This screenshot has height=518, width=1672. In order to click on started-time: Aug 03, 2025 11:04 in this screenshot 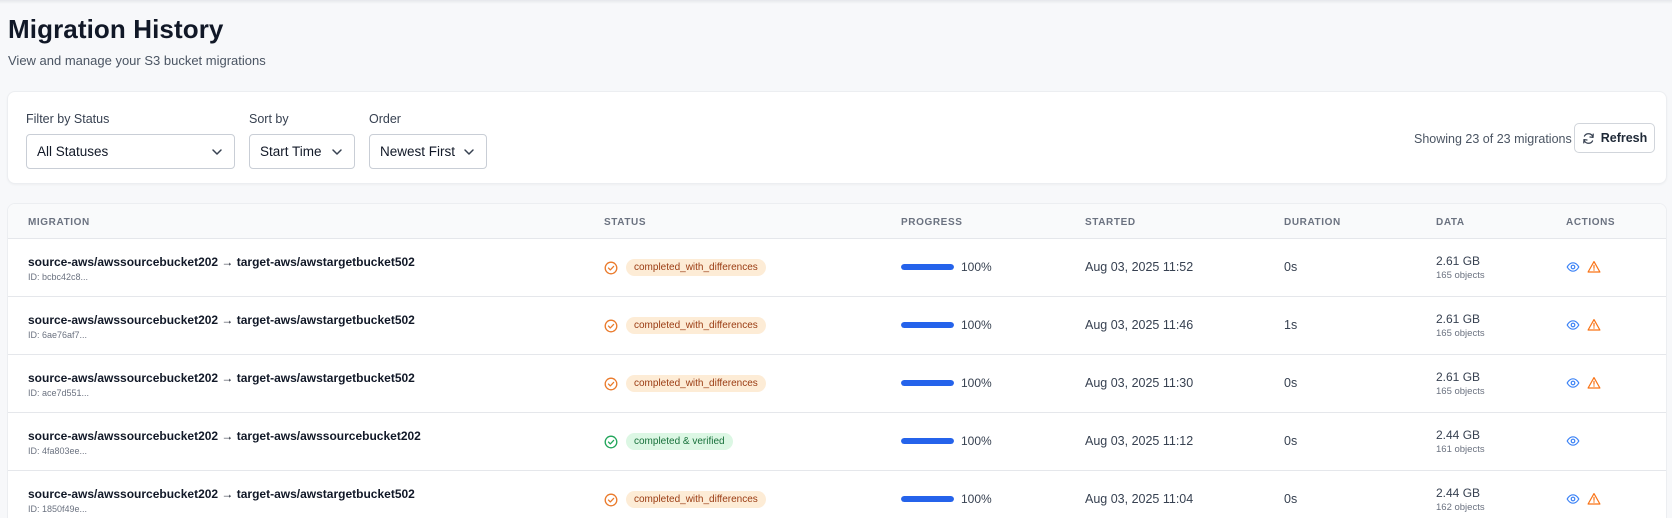, I will do `click(1139, 499)`.